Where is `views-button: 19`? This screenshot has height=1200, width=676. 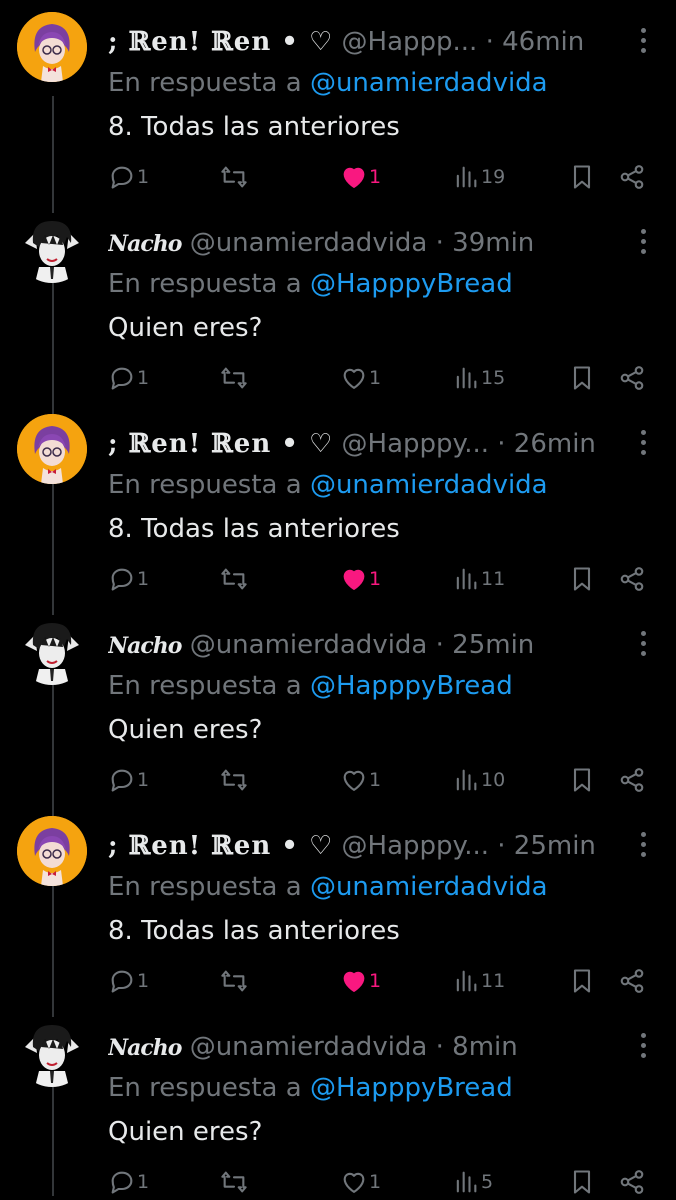 views-button: 19 is located at coordinates (478, 177).